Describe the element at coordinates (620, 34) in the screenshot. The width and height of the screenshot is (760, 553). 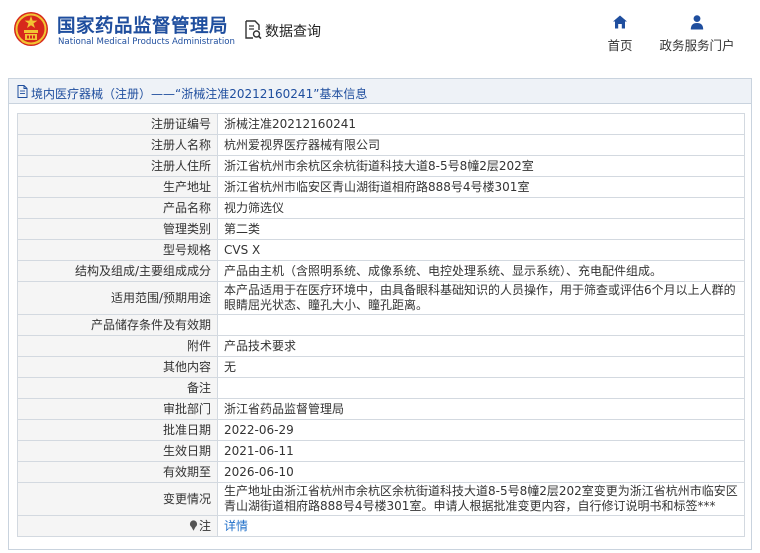
I see `nav-home: 首页` at that location.